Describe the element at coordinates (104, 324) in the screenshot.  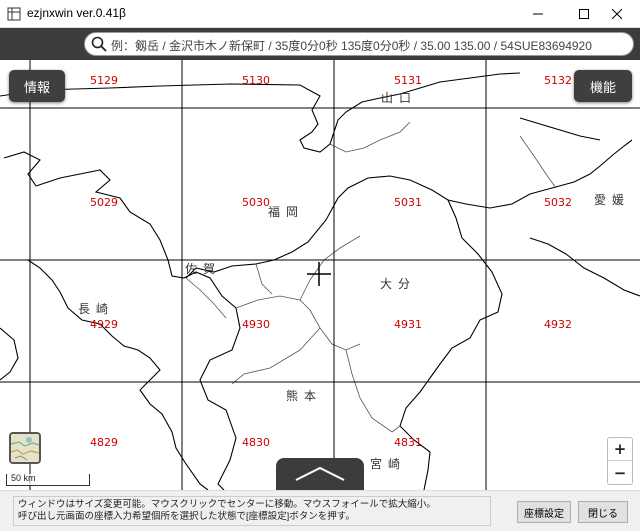
I see `mesh-label: 4929` at that location.